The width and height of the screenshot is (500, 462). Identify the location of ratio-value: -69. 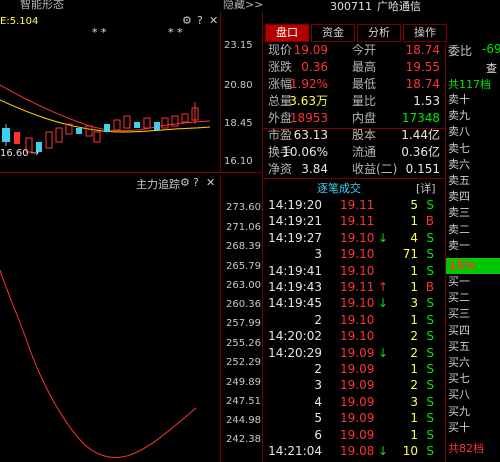
(491, 49).